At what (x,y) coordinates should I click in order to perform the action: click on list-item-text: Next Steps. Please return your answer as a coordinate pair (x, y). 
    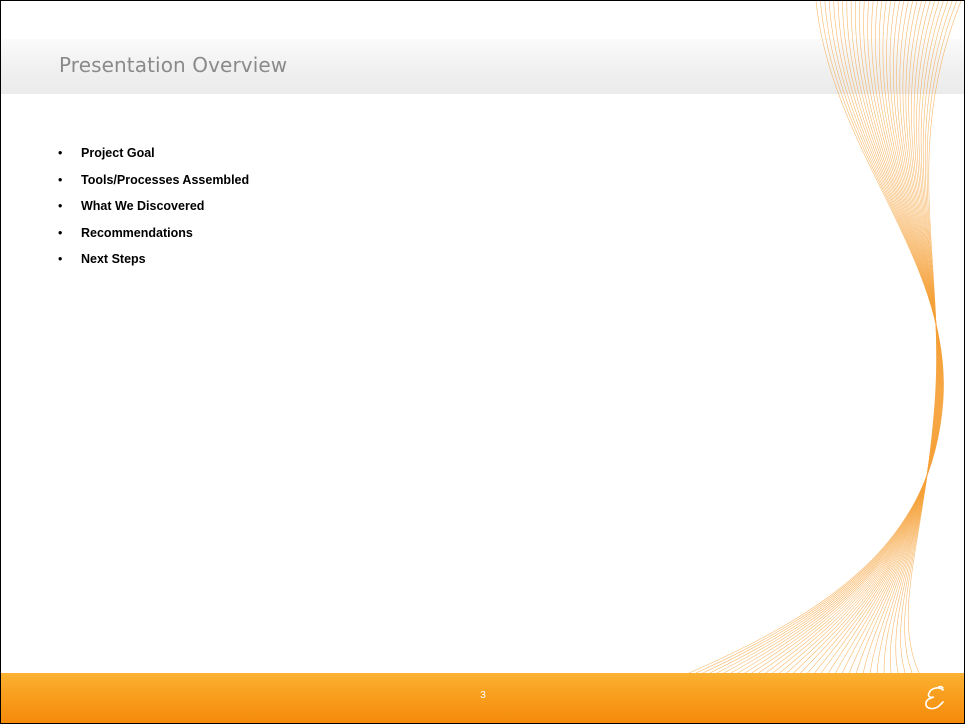
    Looking at the image, I should click on (113, 259).